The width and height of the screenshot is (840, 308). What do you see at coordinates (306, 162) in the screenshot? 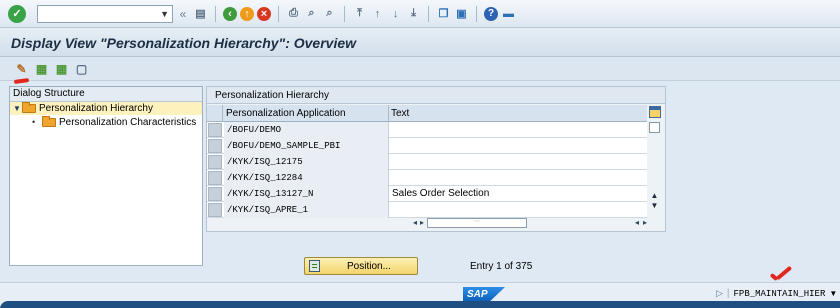
I see `cell-application: /KYK/ISQ_12175` at bounding box center [306, 162].